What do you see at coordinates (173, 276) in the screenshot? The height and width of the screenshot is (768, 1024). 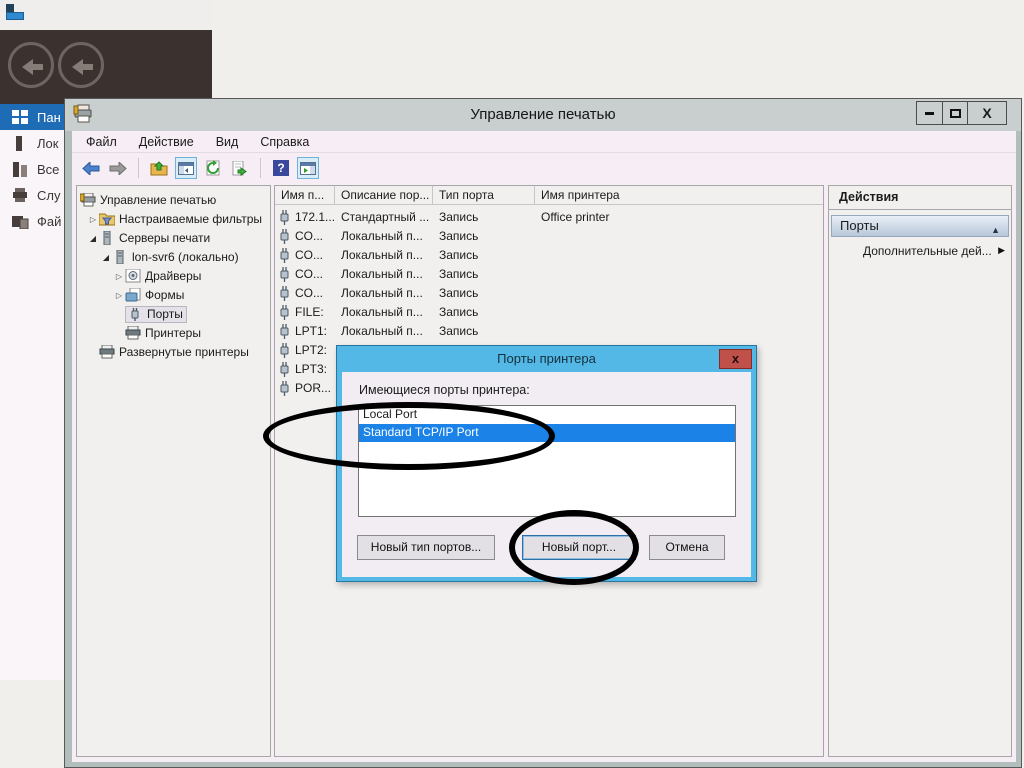 I see `tree-item-drivers: ▷ Драйверы` at bounding box center [173, 276].